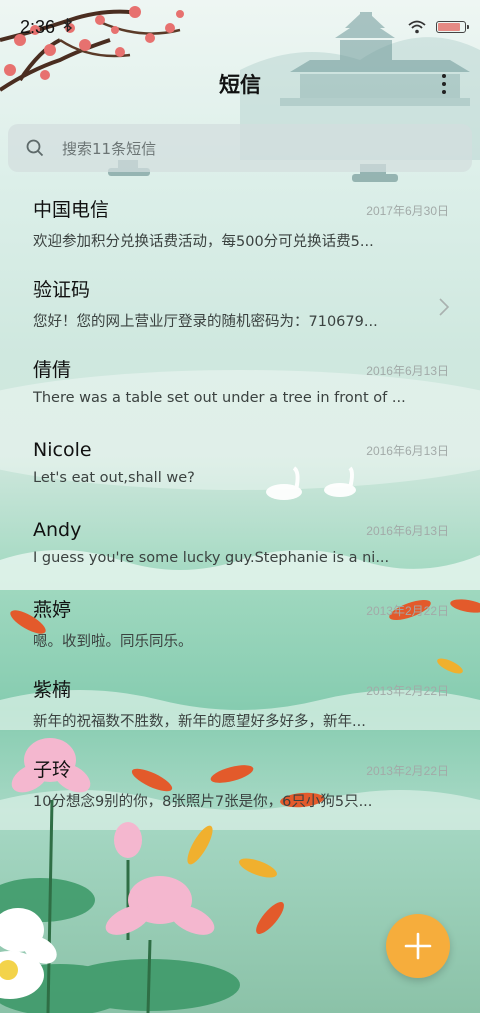 The width and height of the screenshot is (480, 1013). Describe the element at coordinates (109, 148) in the screenshot. I see `search-placeholder: 搜索11条短信` at that location.